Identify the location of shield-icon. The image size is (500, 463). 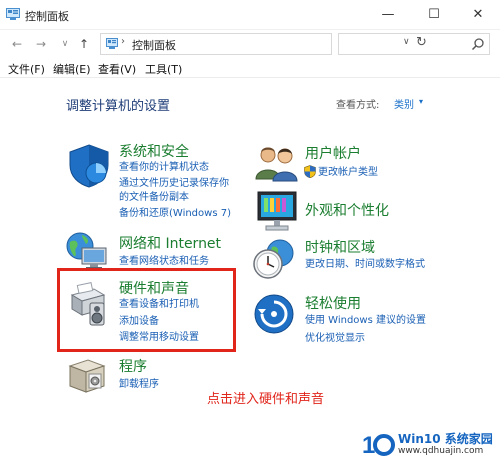
(89, 166).